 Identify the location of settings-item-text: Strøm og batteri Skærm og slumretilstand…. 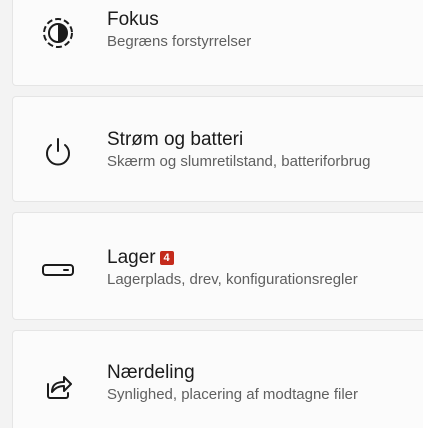
(238, 150).